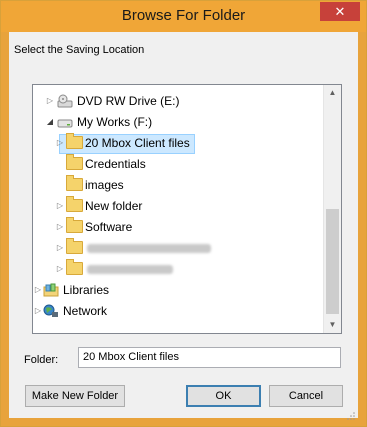  I want to click on cancel-button: Cancel, so click(306, 396).